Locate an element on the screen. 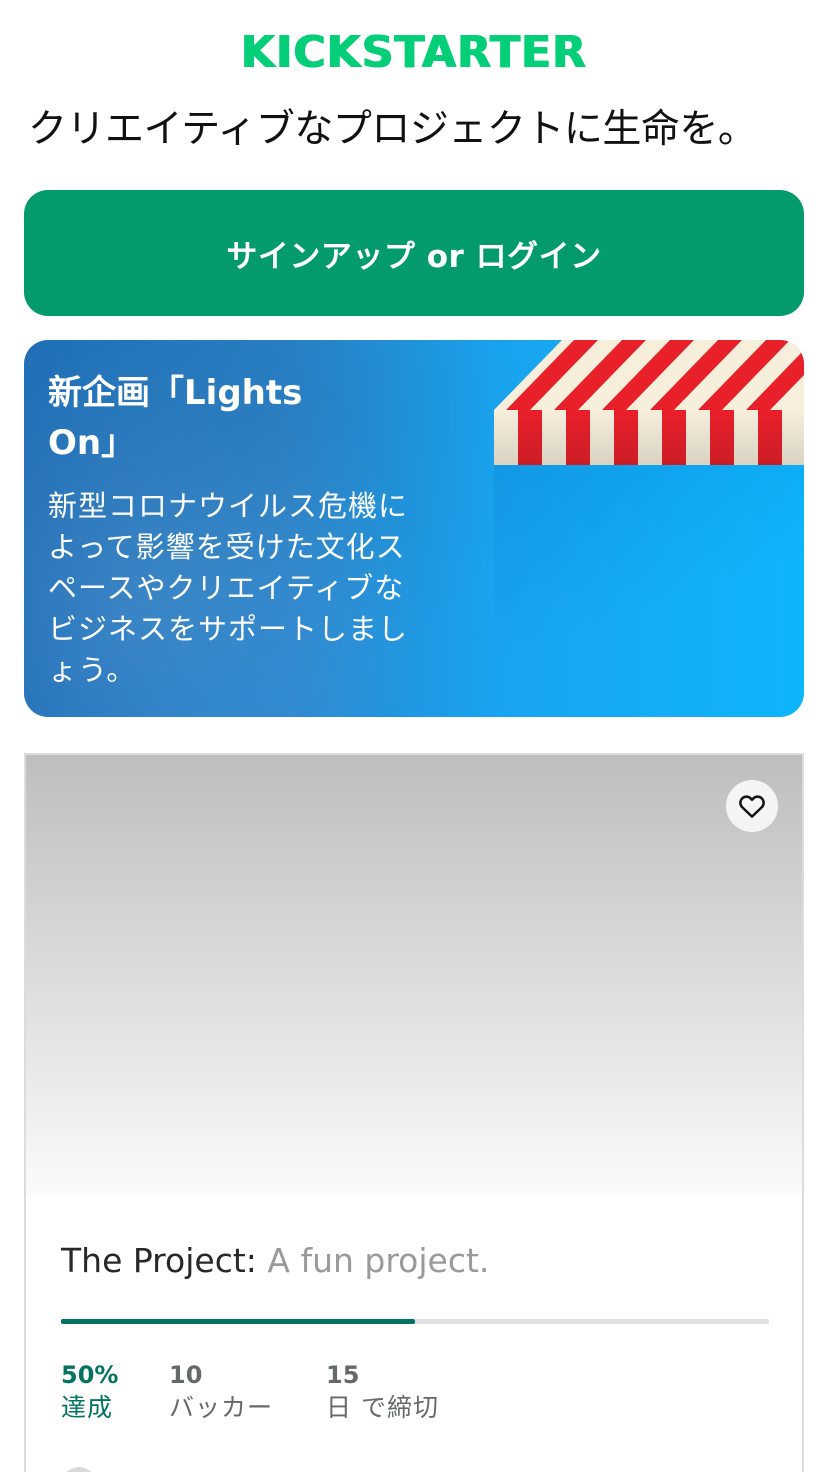  heart-outline-icon is located at coordinates (752, 806).